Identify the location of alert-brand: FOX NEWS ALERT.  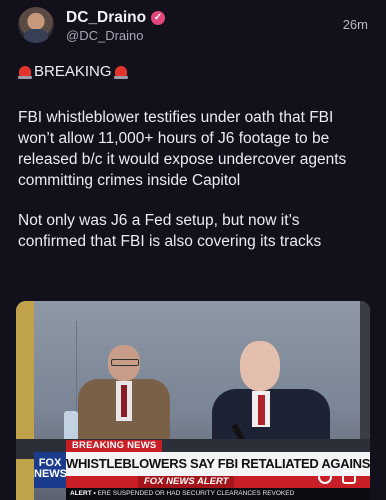
(186, 482).